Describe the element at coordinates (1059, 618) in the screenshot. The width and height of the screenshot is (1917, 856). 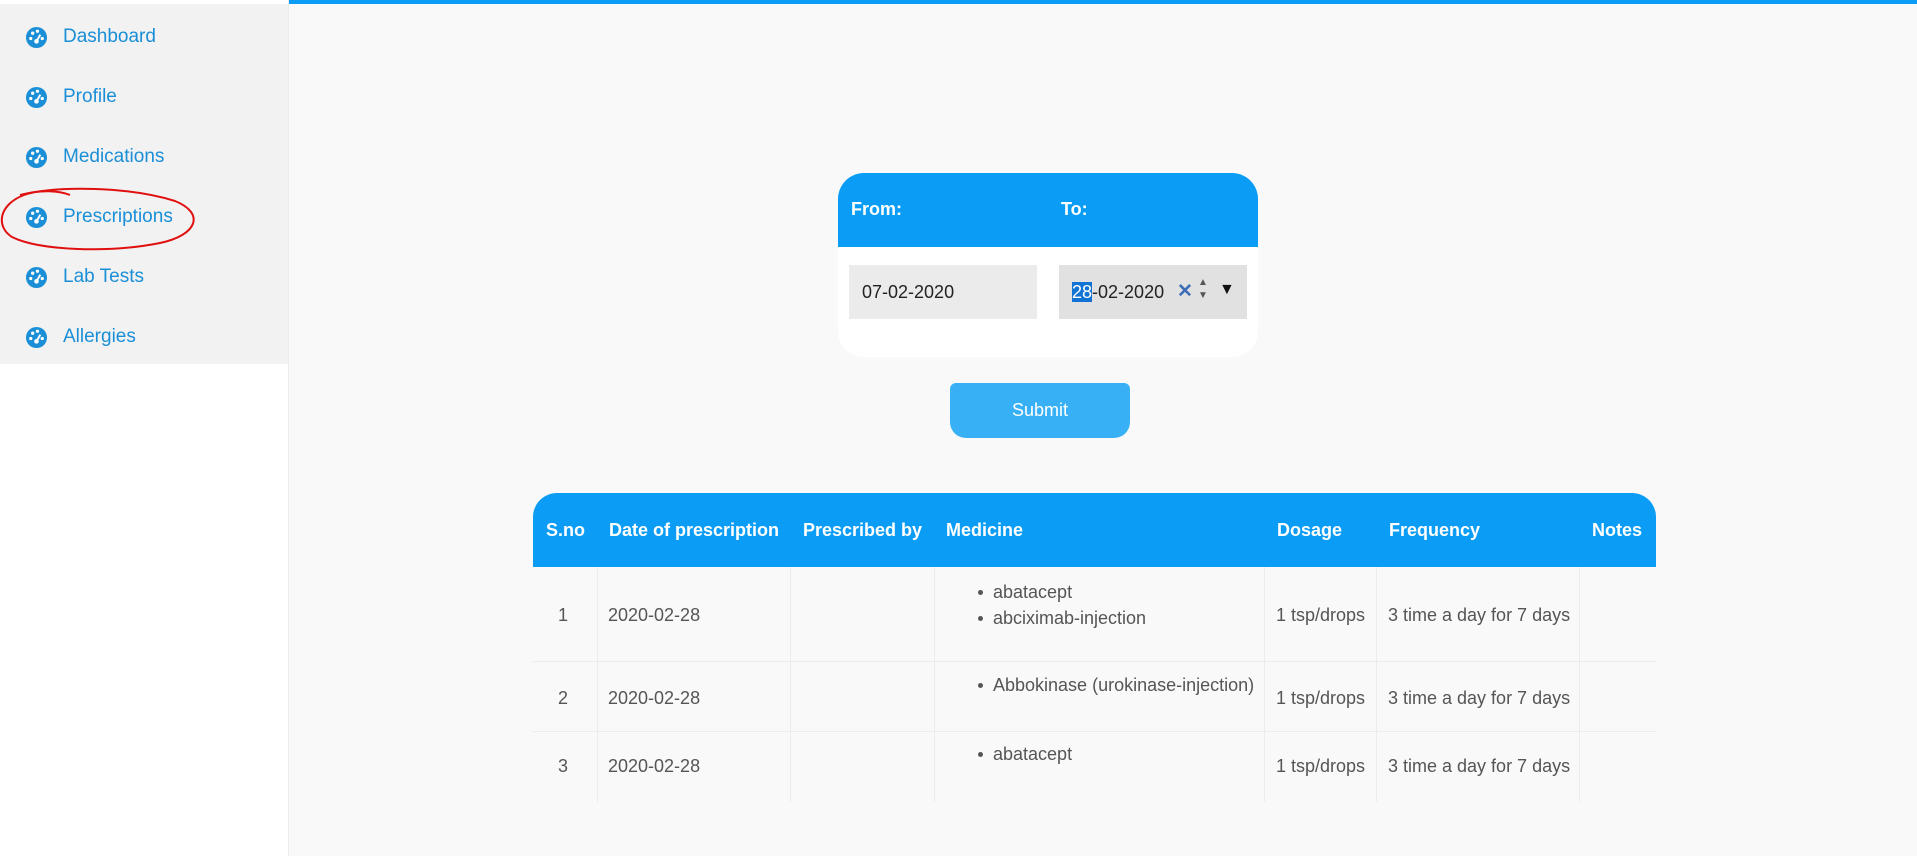
I see `medicine-item: abciximab-injection` at that location.